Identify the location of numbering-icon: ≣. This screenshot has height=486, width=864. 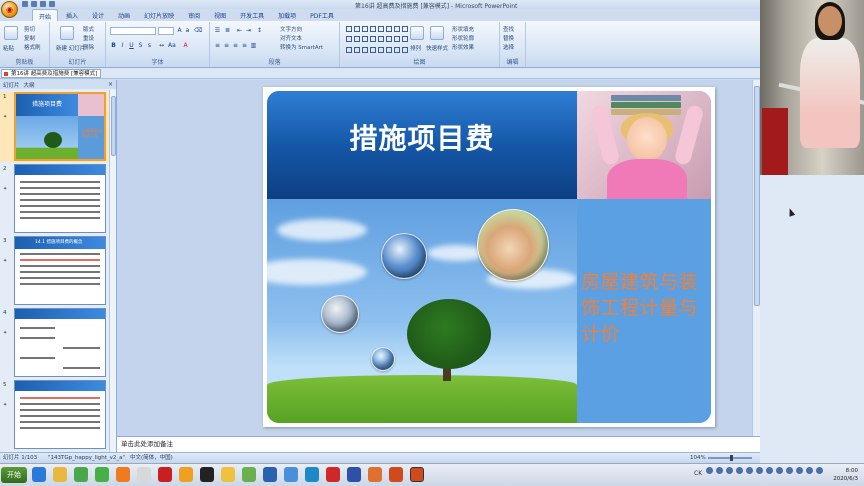
(227, 30).